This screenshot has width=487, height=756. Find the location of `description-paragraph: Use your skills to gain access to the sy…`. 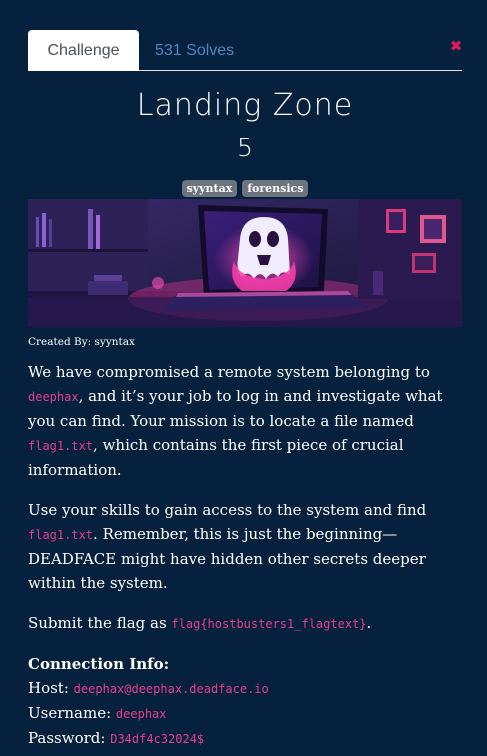

description-paragraph: Use your skills to gain access to the sy… is located at coordinates (245, 546).